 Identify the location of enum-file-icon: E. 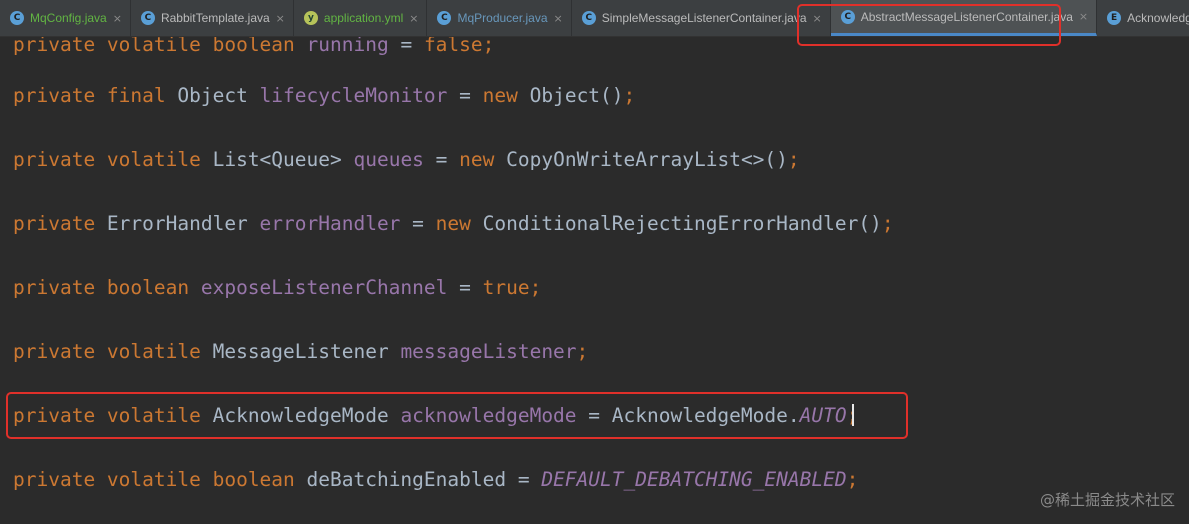
(1114, 18).